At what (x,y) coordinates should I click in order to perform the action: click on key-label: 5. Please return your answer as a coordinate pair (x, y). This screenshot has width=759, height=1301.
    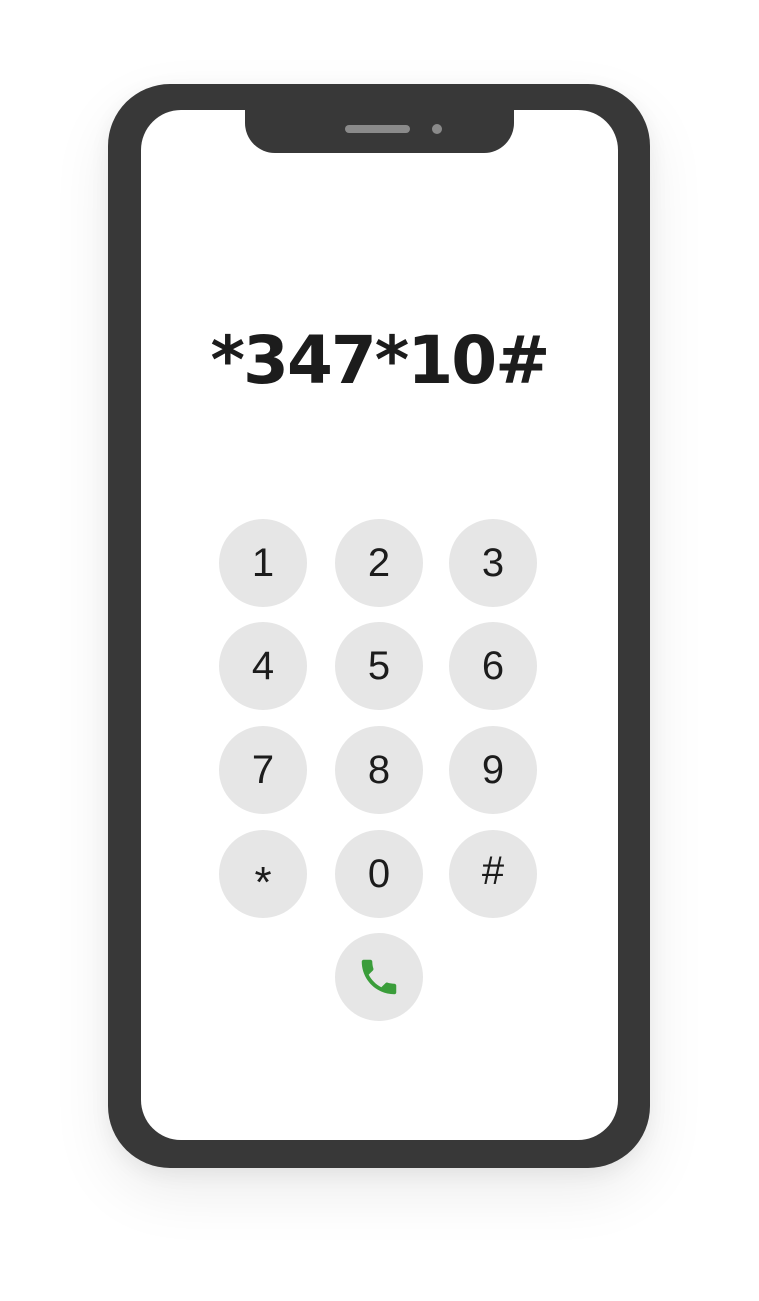
    Looking at the image, I should click on (379, 666).